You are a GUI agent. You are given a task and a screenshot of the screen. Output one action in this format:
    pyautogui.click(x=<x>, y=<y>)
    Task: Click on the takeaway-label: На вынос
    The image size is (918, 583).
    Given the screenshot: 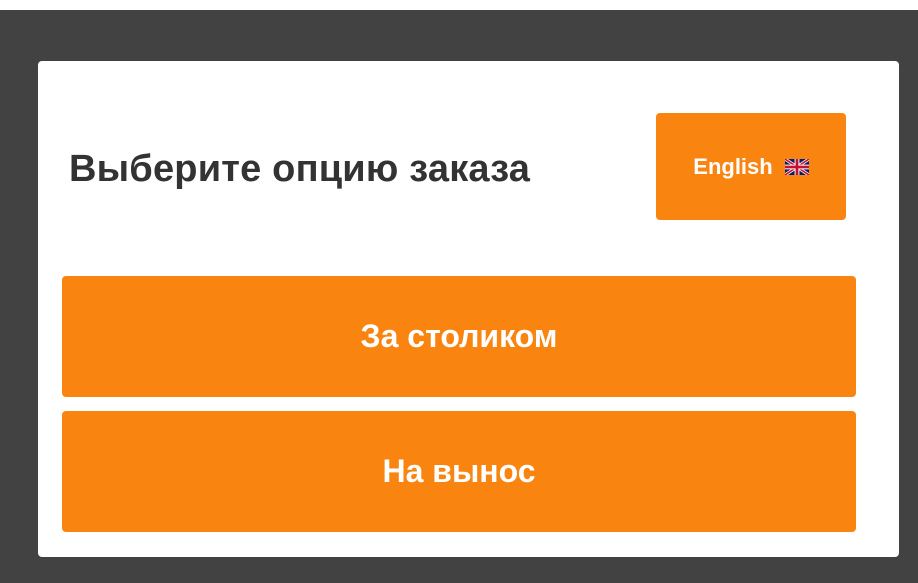 What is the action you would take?
    pyautogui.click(x=459, y=471)
    